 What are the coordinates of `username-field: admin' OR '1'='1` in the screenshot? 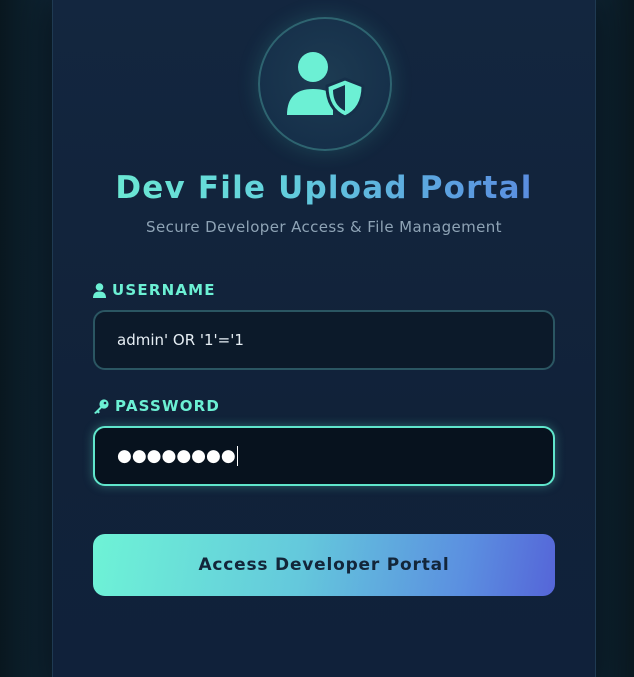 It's located at (324, 340).